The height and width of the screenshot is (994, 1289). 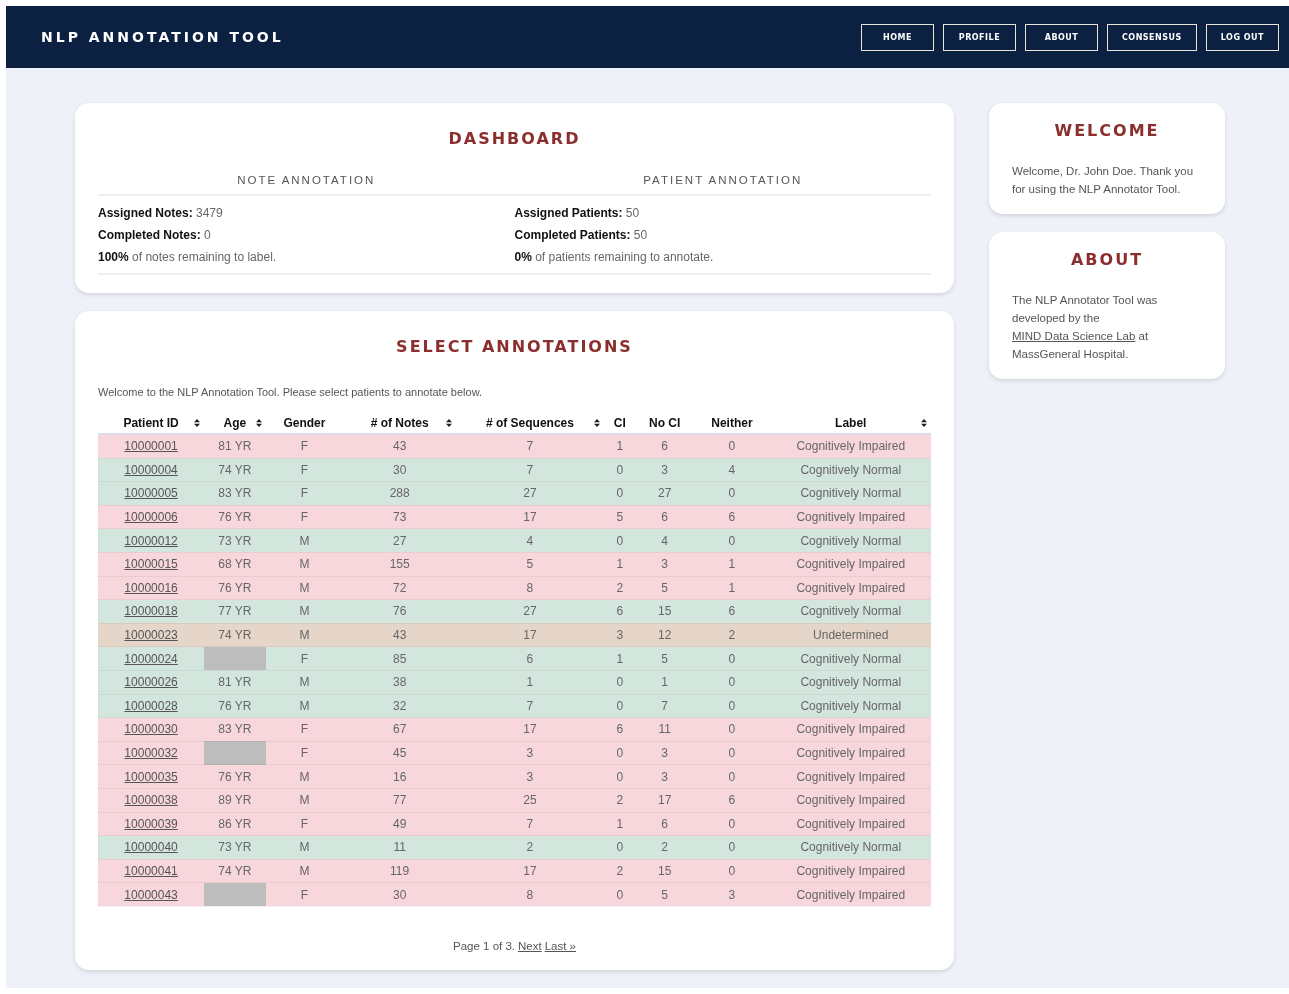 What do you see at coordinates (514, 470) in the screenshot?
I see `table-row: 10000004 74 YR F 30 7 0 3 4 Cognitively Normal` at bounding box center [514, 470].